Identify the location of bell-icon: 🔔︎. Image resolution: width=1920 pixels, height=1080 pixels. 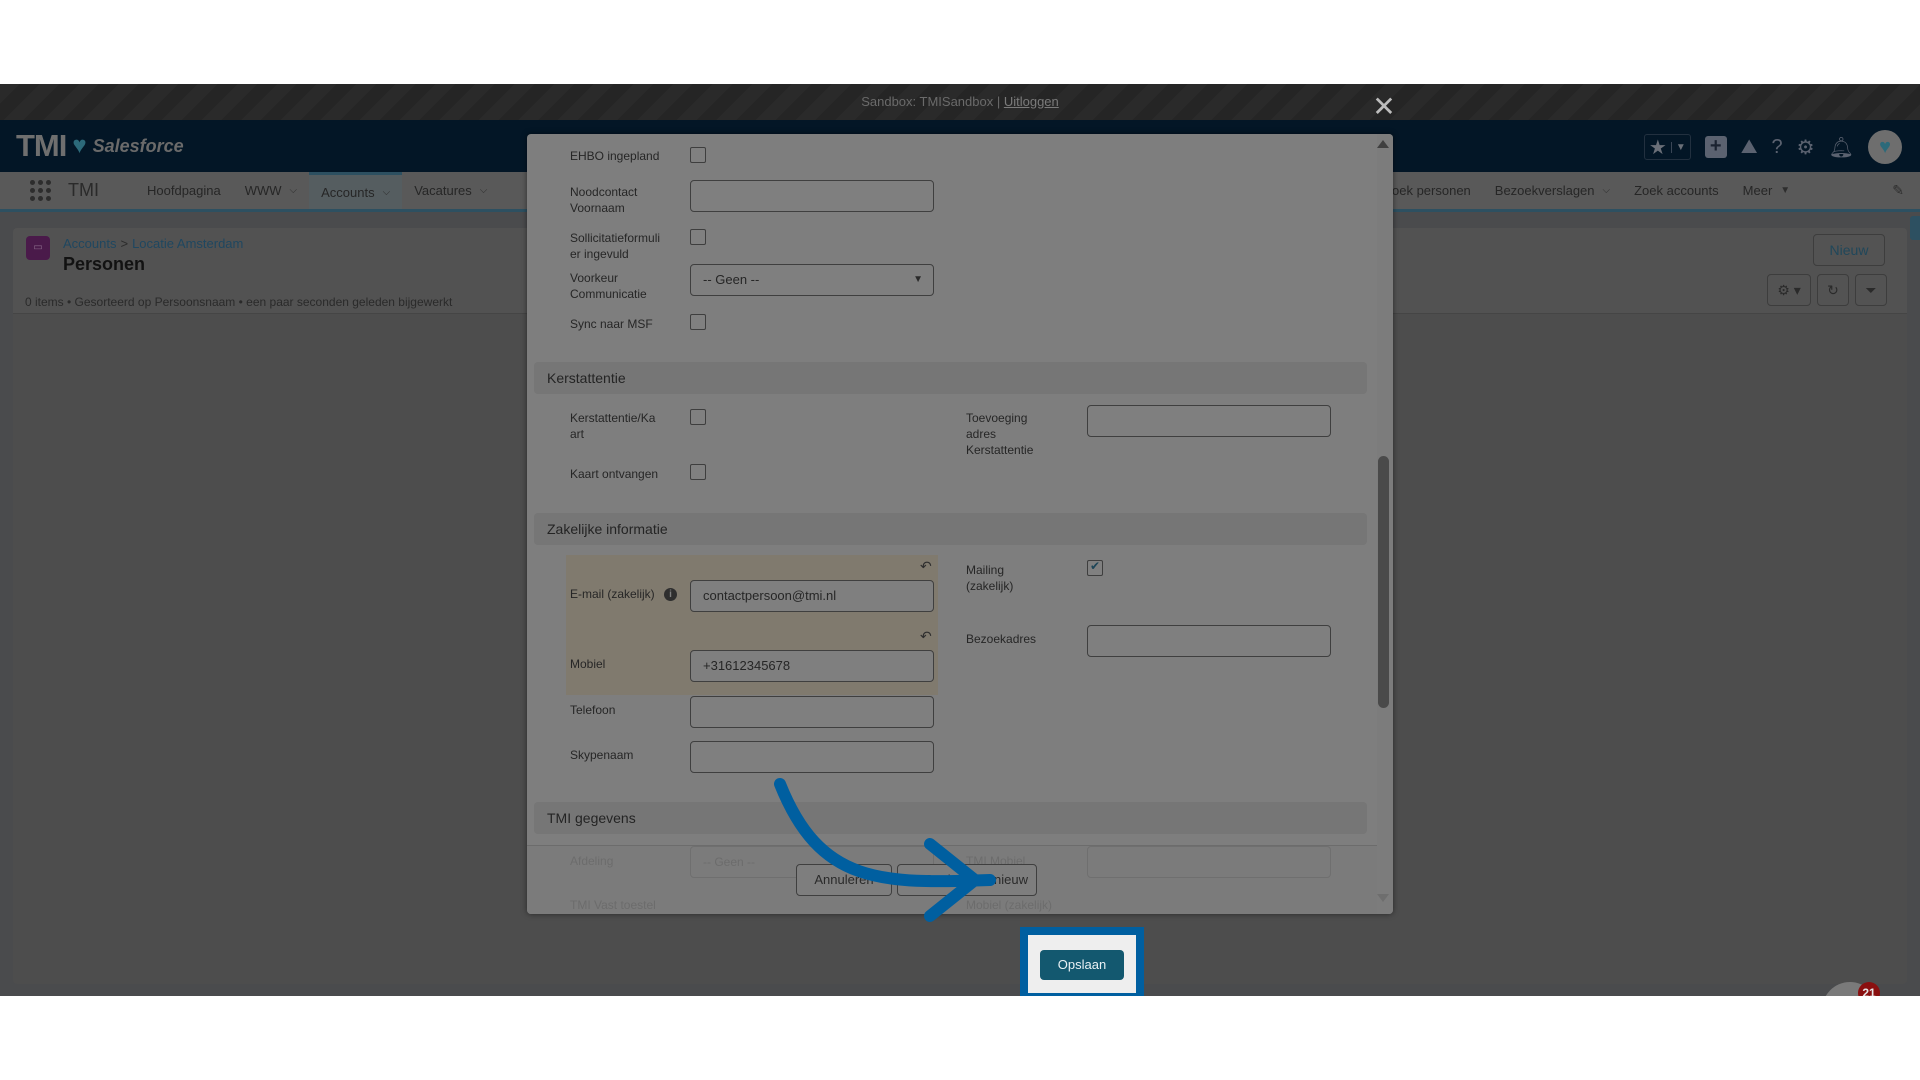
(1841, 147).